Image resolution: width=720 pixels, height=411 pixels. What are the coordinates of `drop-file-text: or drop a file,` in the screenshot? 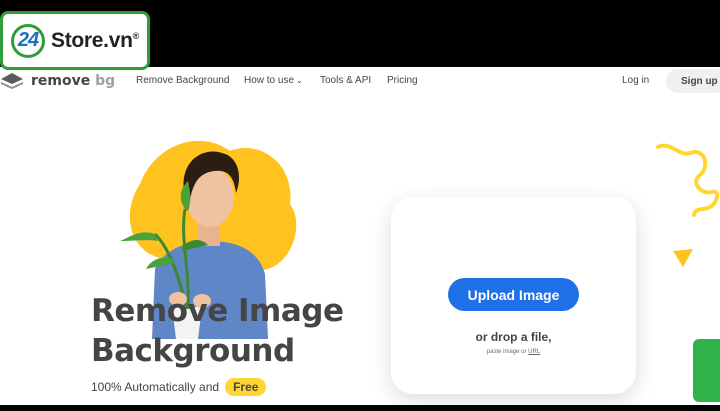 It's located at (513, 337).